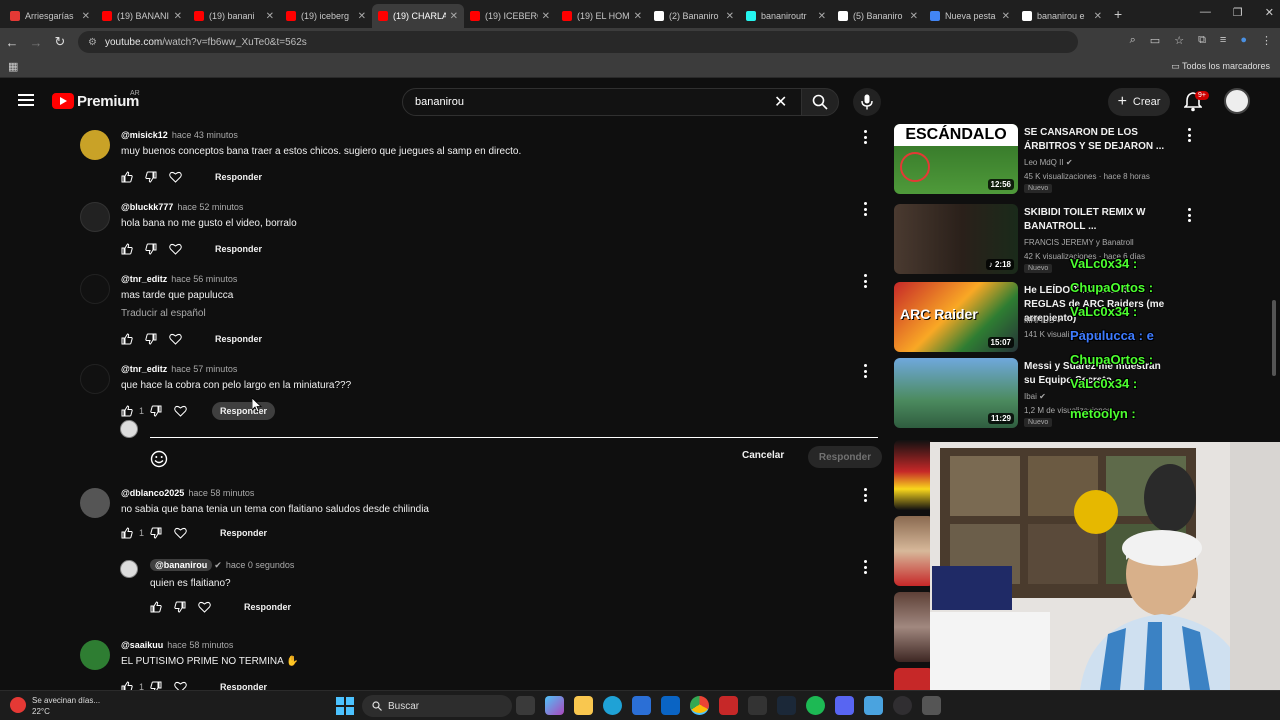 The image size is (1280, 720). What do you see at coordinates (845, 457) in the screenshot?
I see `submit-reply-button: Responder` at bounding box center [845, 457].